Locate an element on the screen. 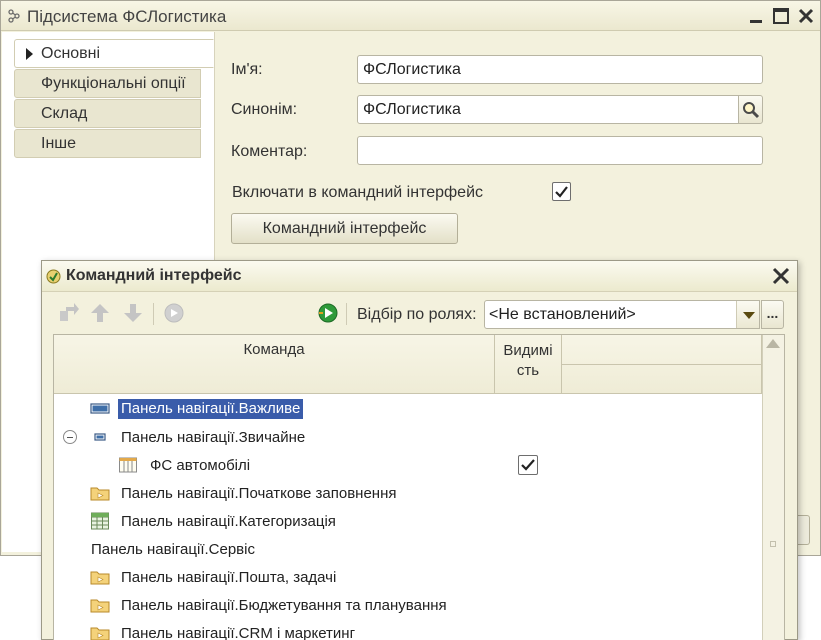 The image size is (821, 640). tab-label: Основні is located at coordinates (71, 53).